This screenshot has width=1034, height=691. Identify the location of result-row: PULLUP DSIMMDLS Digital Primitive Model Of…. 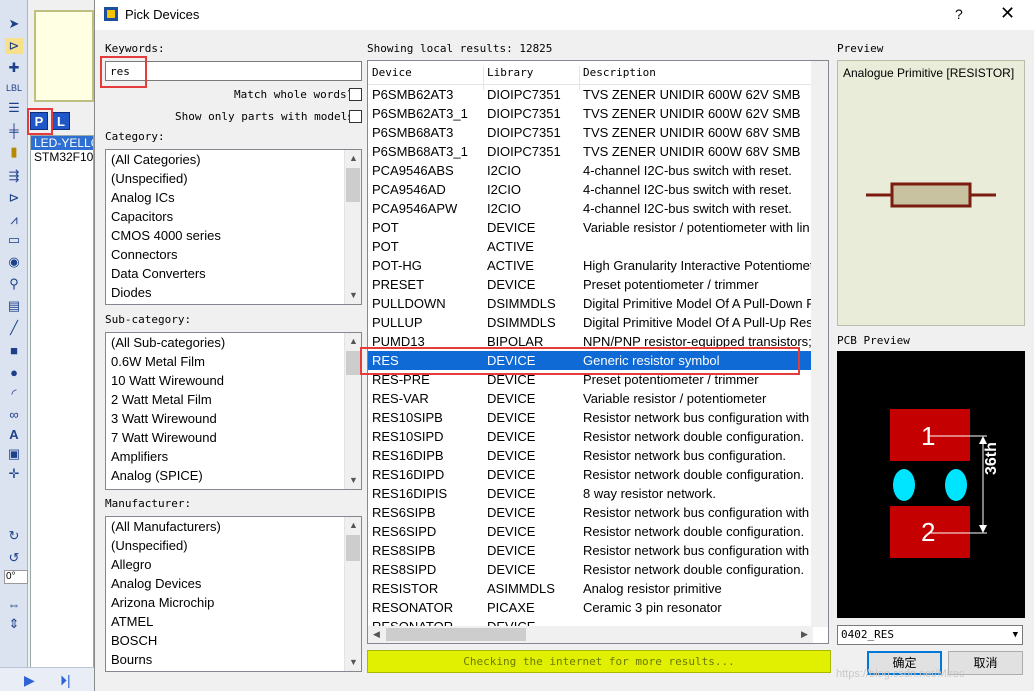
(590, 322).